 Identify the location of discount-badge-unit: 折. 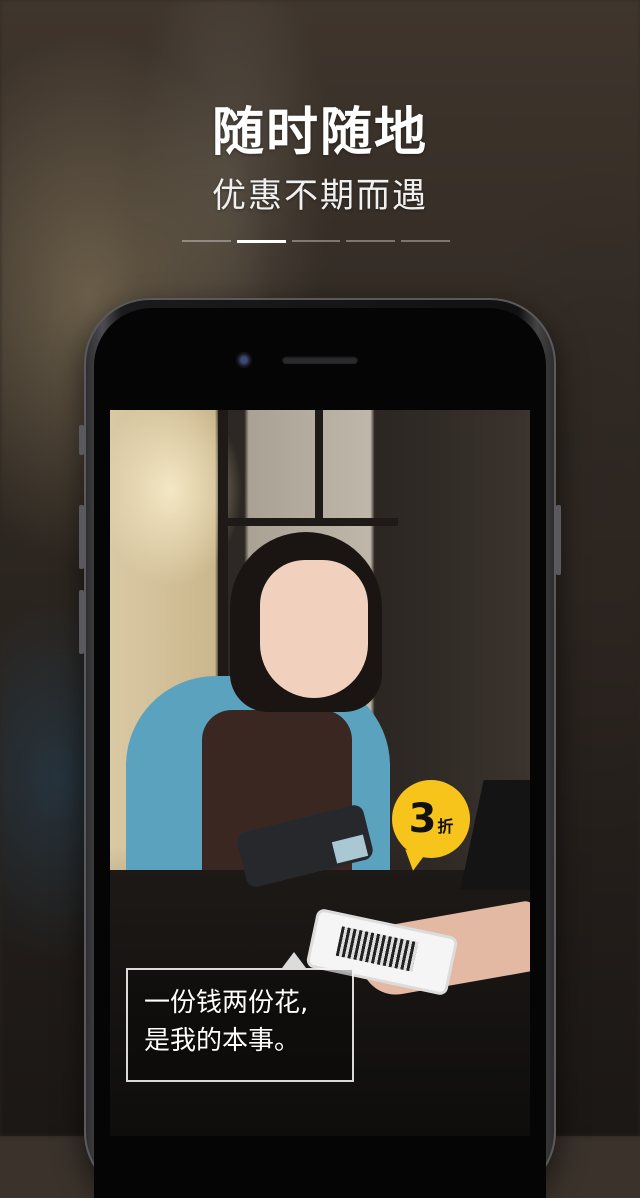
(445, 826).